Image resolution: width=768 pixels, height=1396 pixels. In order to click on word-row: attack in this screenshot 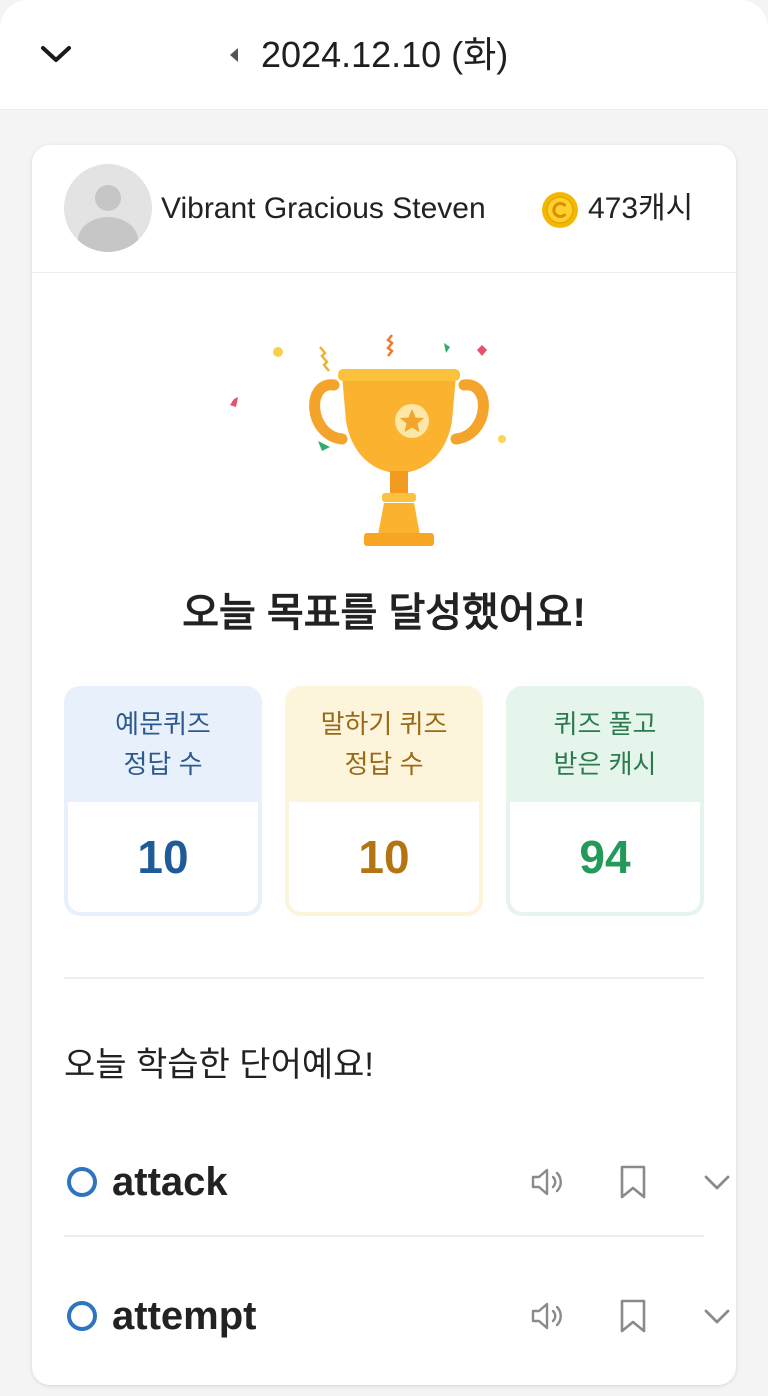, I will do `click(397, 1182)`.